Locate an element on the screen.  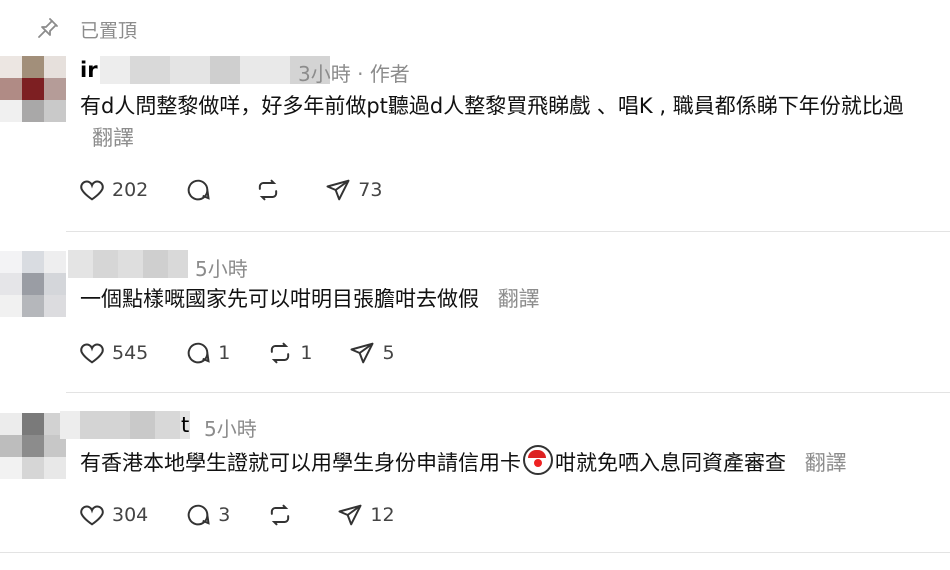
action-bar: 202 73 is located at coordinates (248, 190).